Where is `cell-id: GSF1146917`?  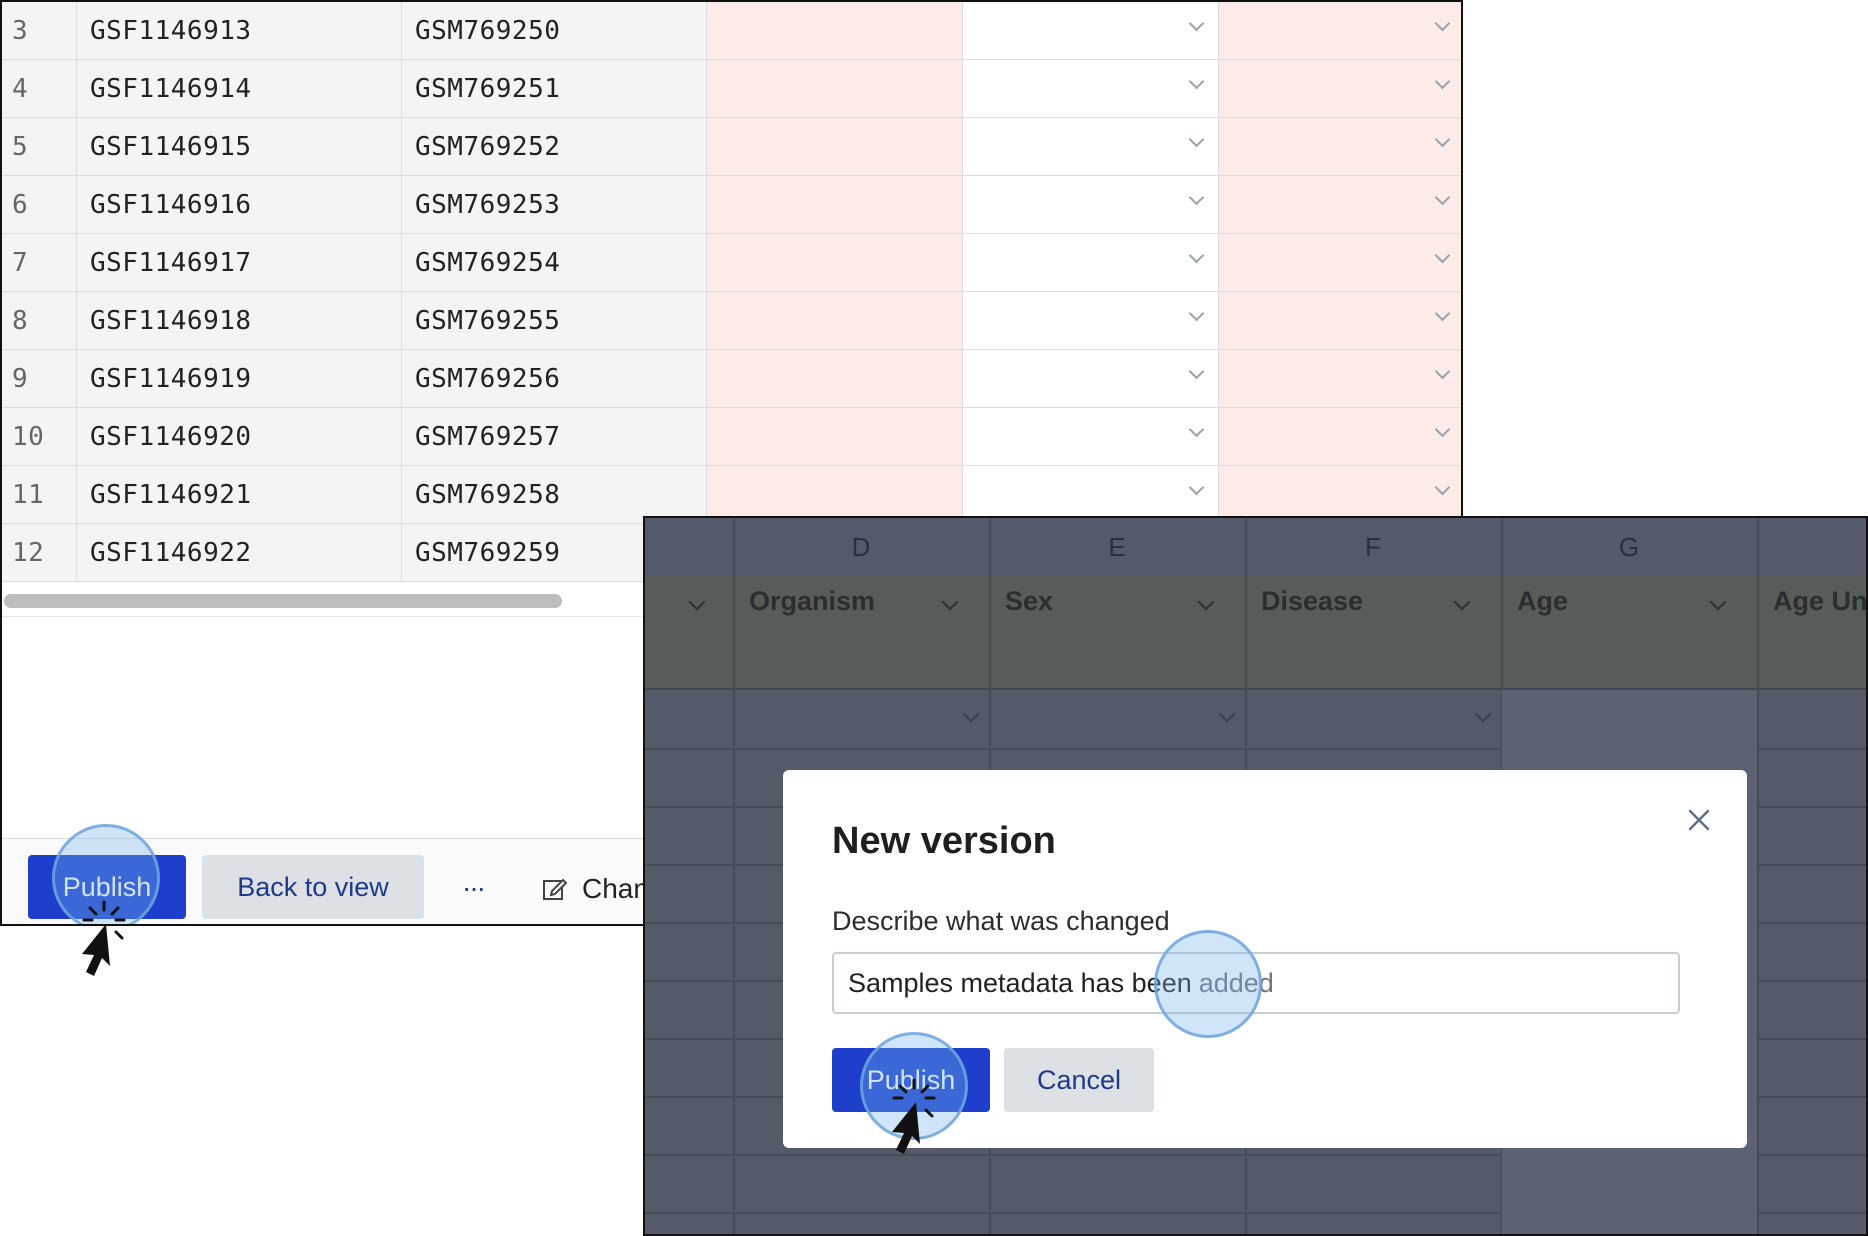 cell-id: GSF1146917 is located at coordinates (239, 263).